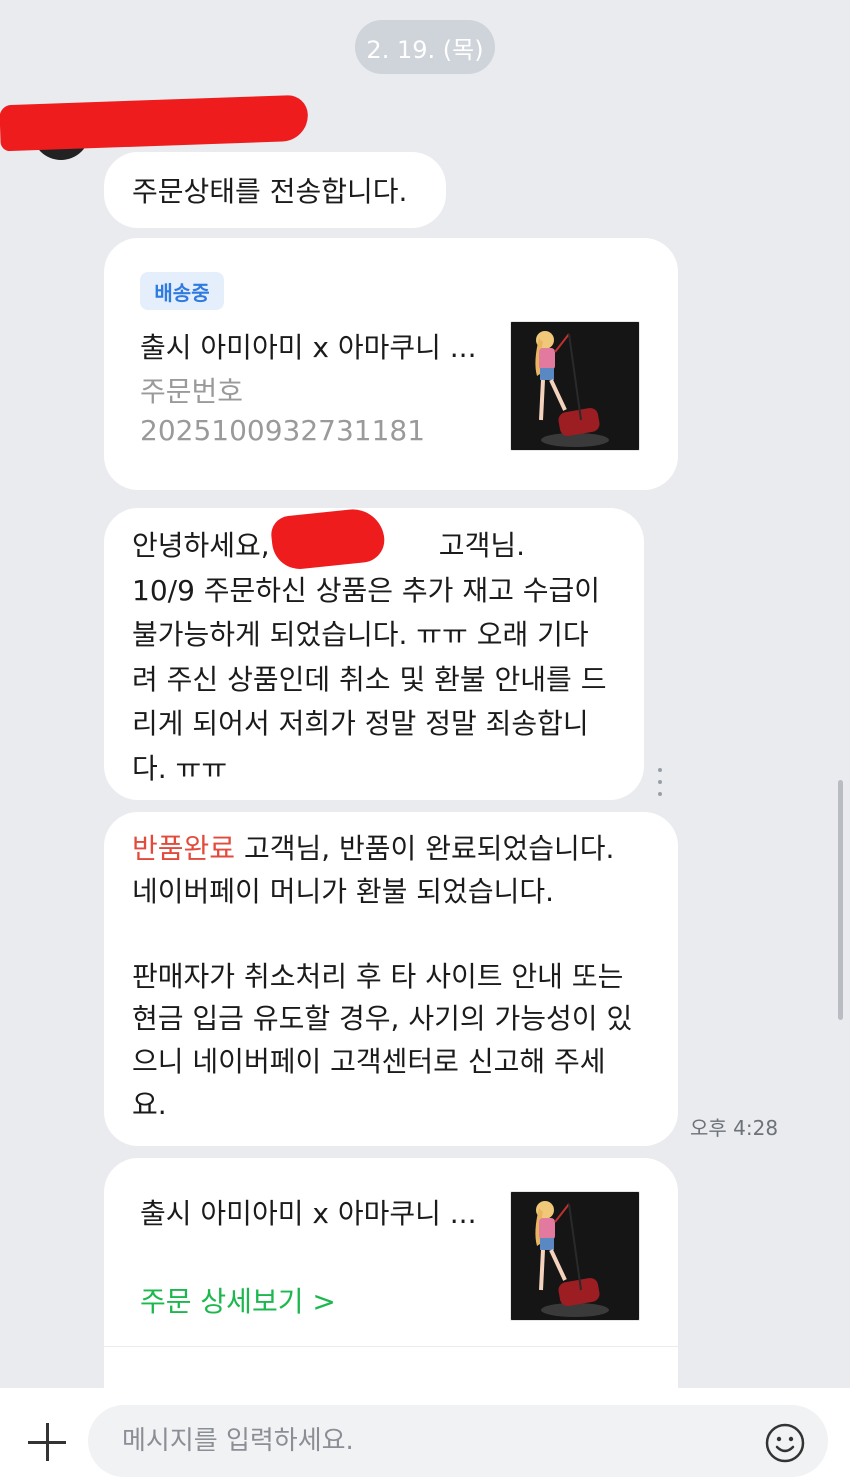 This screenshot has height=1478, width=850. I want to click on more-options-icon, so click(660, 782).